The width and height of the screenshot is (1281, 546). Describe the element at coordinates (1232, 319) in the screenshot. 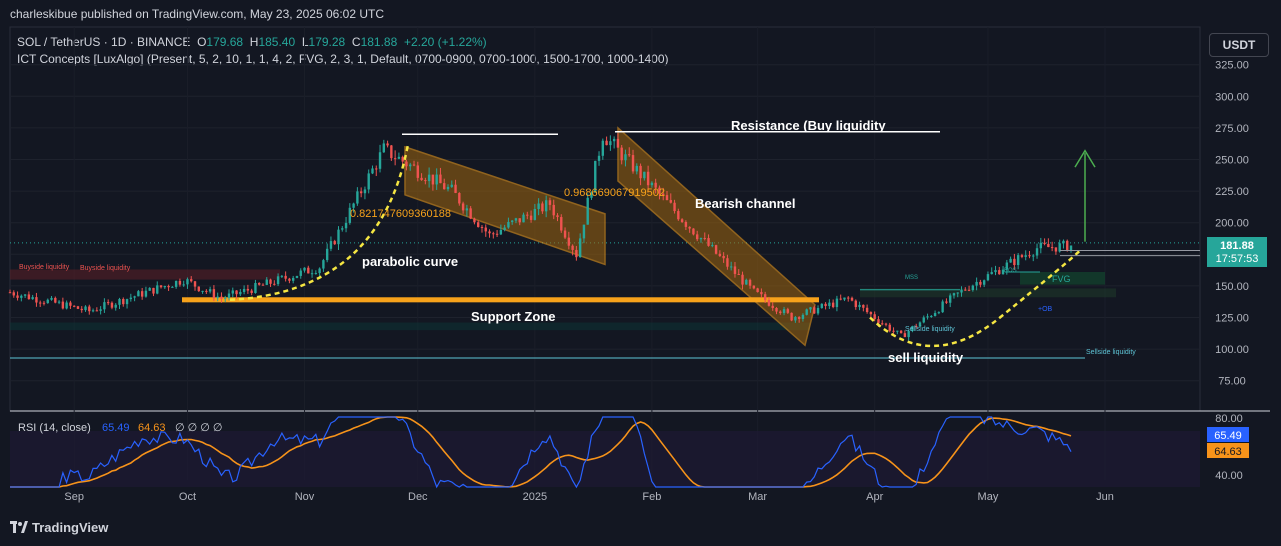

I see `price-tick-label: 125.00` at that location.